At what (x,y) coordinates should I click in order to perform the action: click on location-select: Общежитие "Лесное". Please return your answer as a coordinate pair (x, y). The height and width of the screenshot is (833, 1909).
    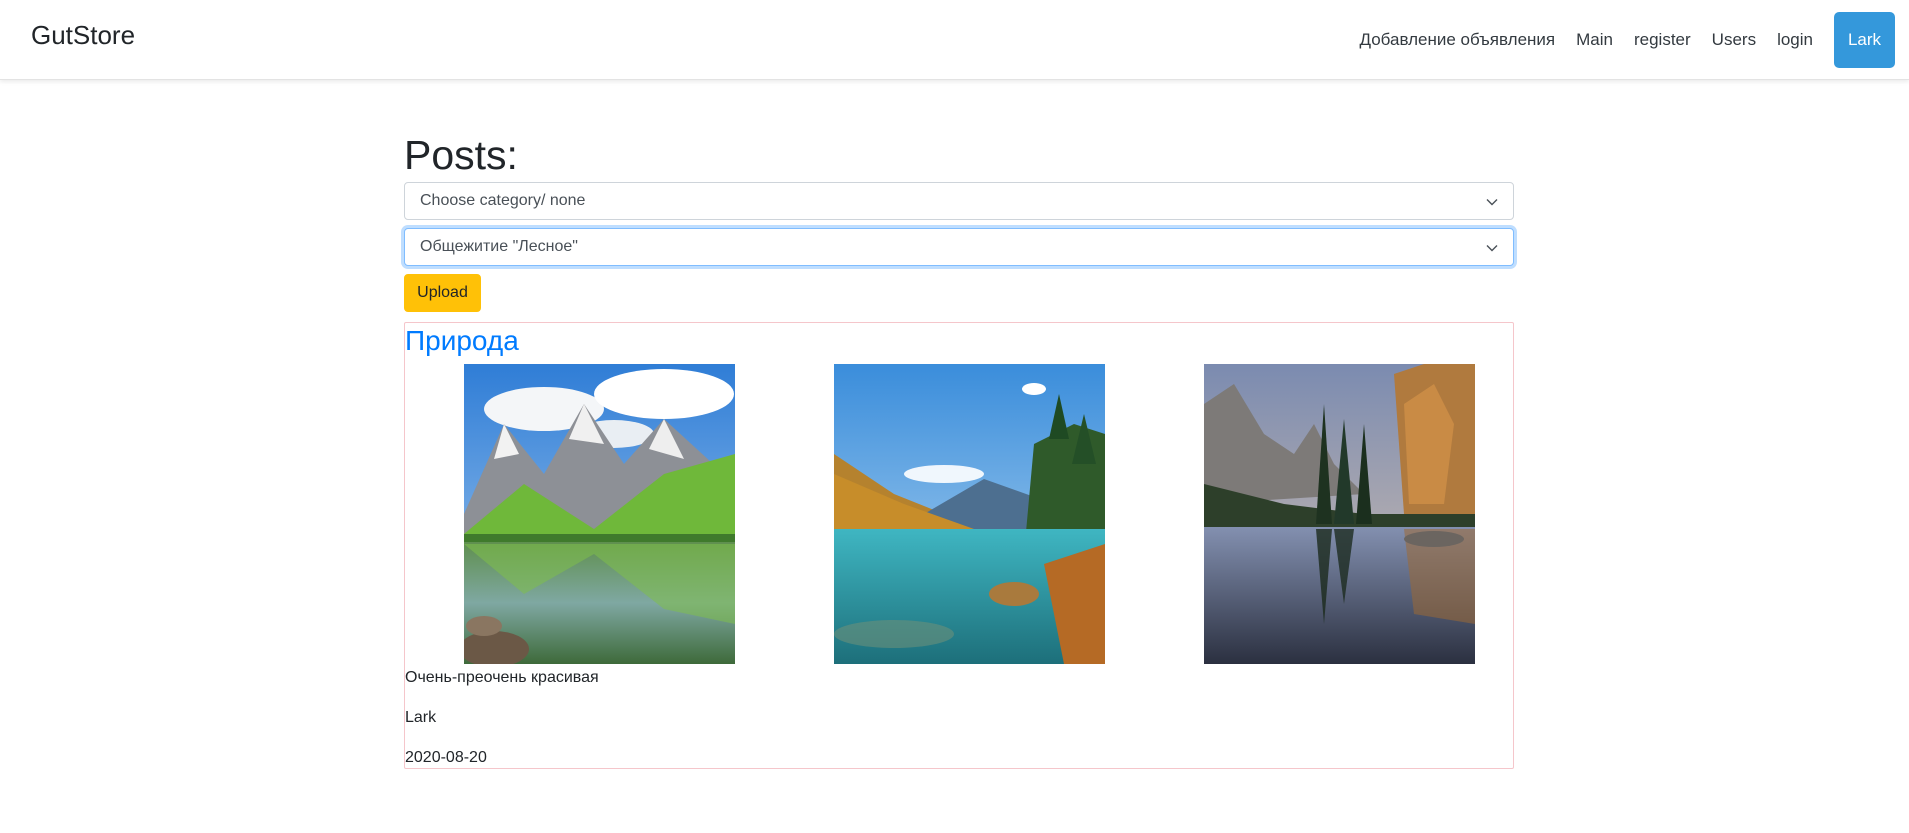
    Looking at the image, I should click on (959, 247).